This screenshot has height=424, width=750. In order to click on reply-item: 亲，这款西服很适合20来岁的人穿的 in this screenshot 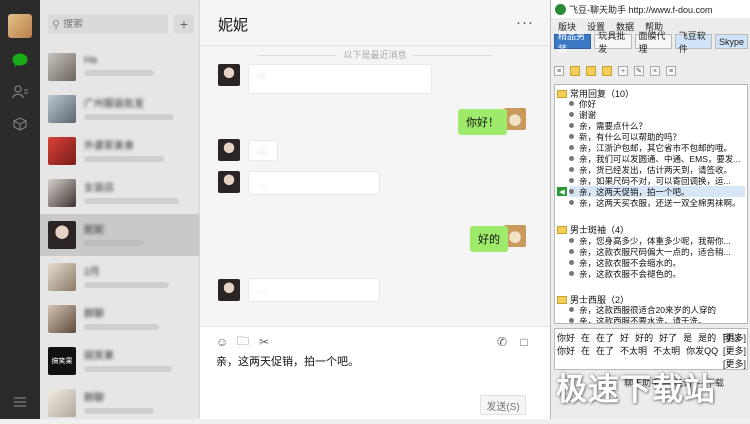, I will do `click(657, 309)`.